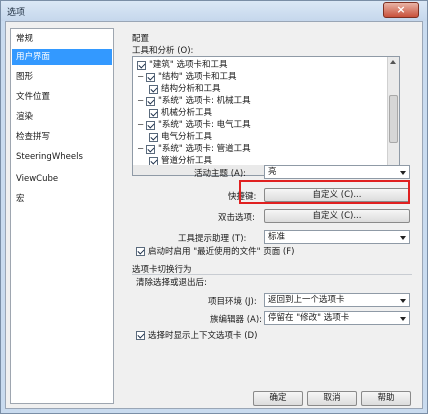 The width and height of the screenshot is (428, 414). Describe the element at coordinates (197, 77) in the screenshot. I see `tree-row-label: "结构" 选项卡和工具` at that location.